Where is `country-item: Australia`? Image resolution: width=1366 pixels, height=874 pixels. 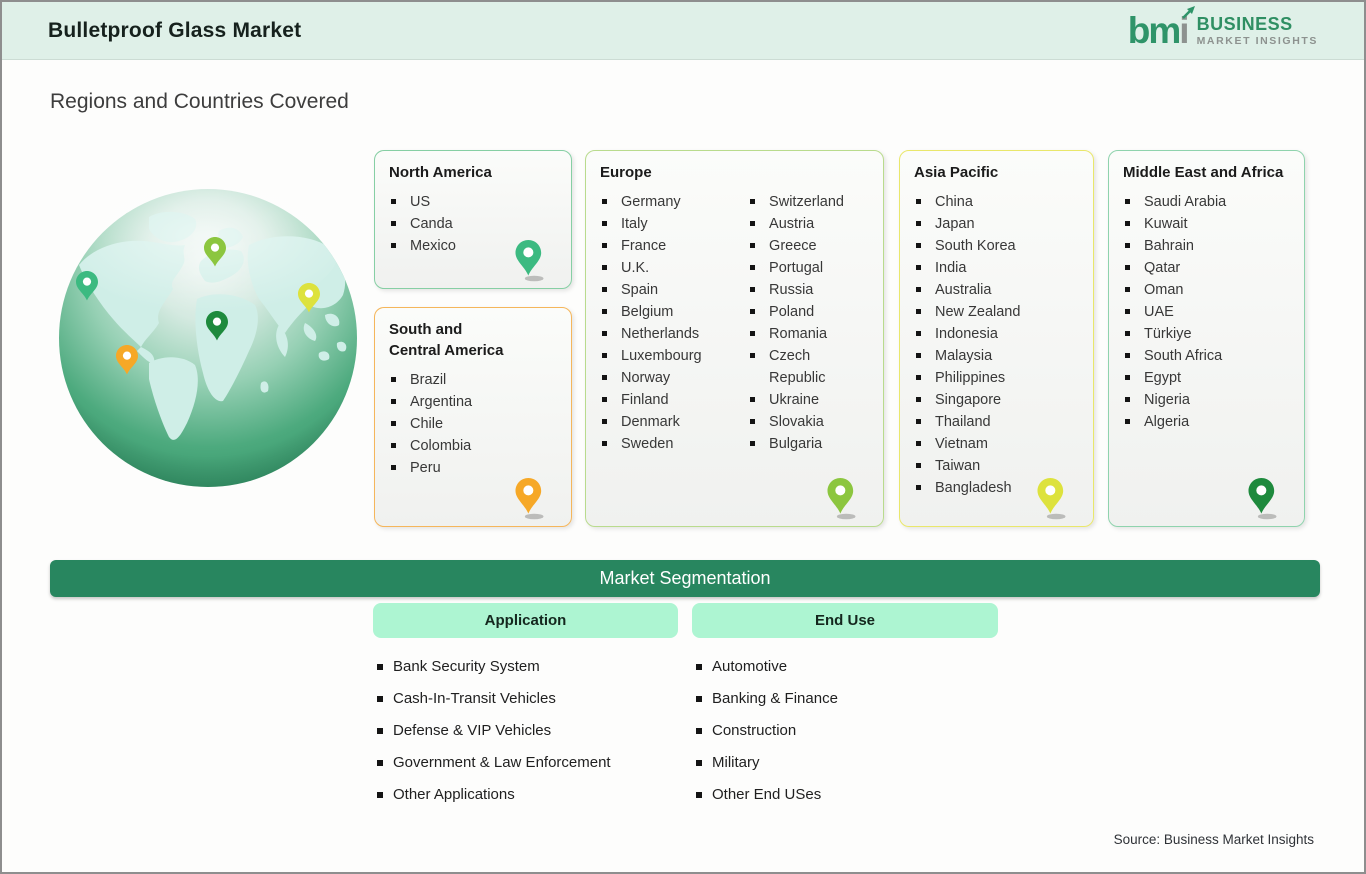
country-item: Australia is located at coordinates (996, 290).